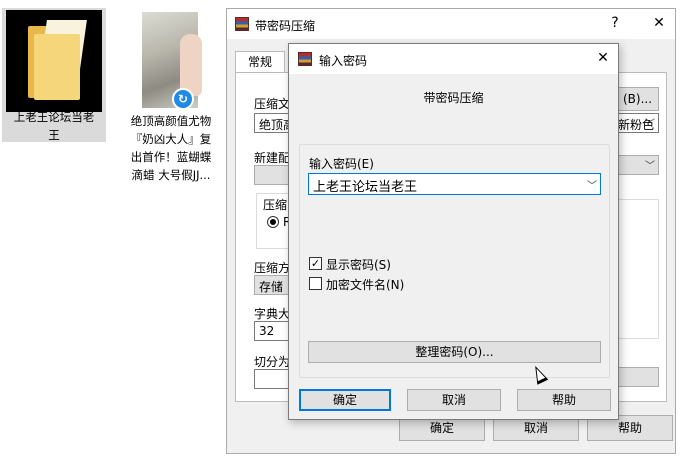 The height and width of the screenshot is (461, 692). I want to click on compress-format-label: 压缩, so click(275, 205).